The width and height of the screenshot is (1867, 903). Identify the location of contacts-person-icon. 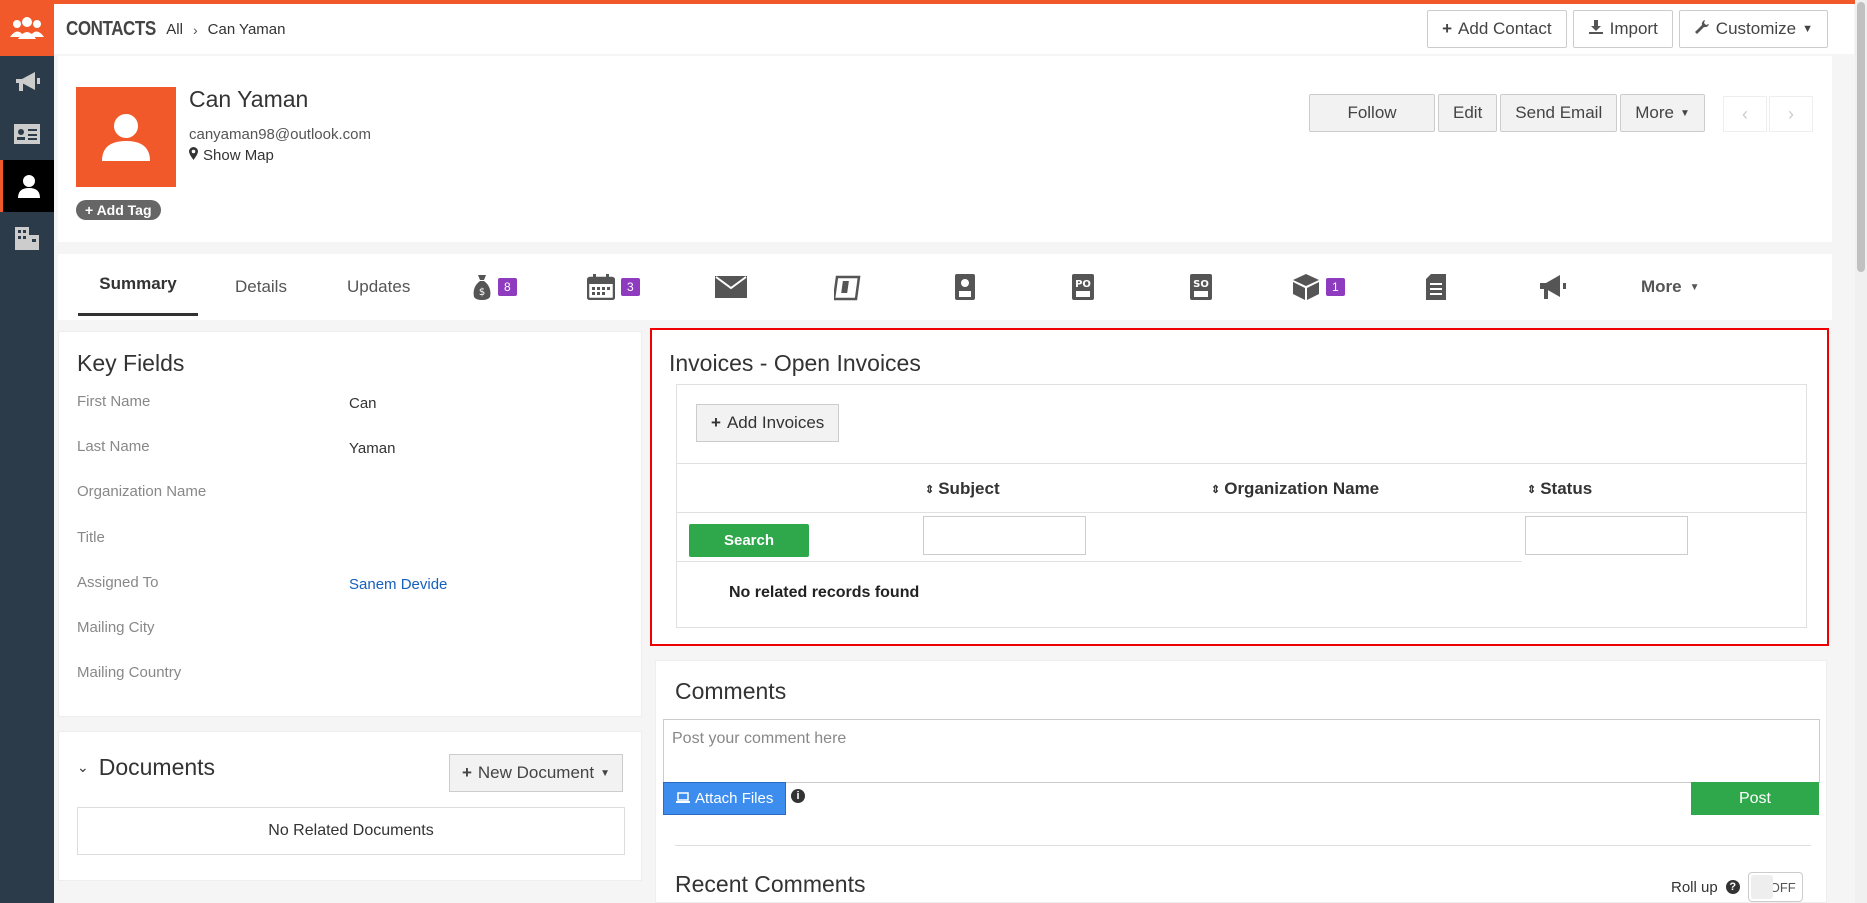
(27, 186).